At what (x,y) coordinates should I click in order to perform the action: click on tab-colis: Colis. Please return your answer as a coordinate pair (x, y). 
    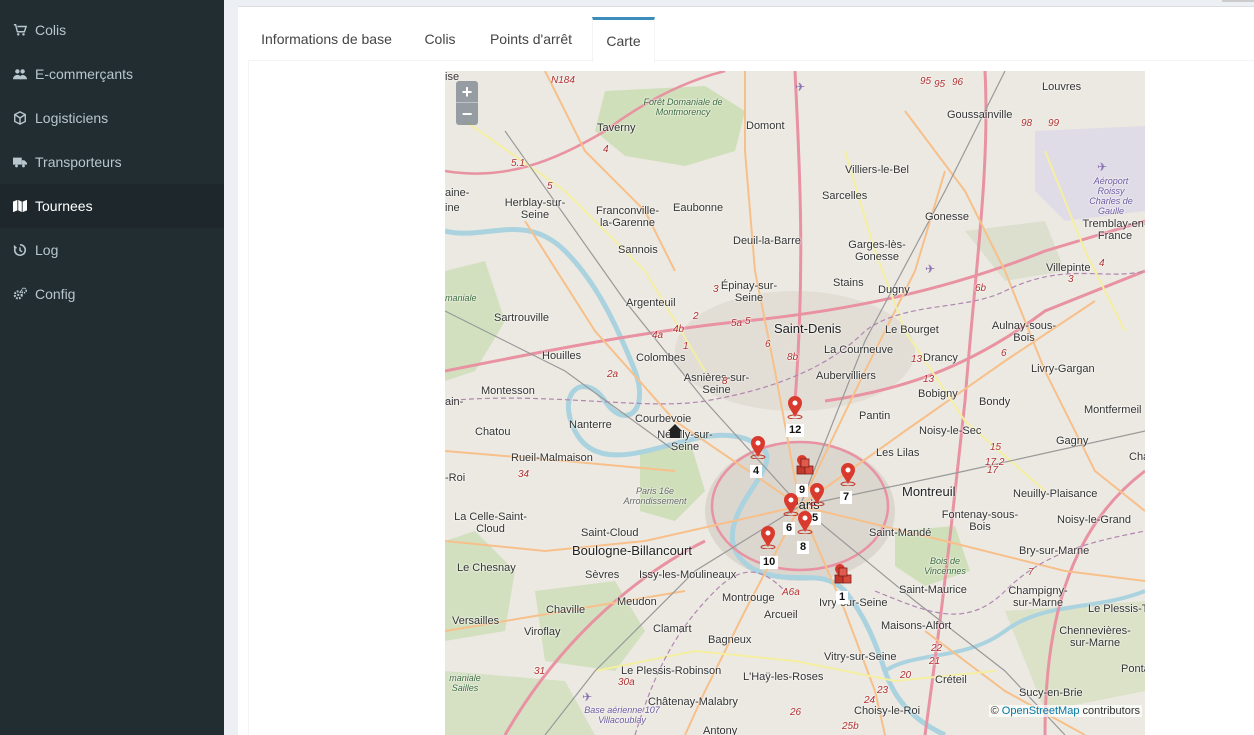
    Looking at the image, I should click on (440, 39).